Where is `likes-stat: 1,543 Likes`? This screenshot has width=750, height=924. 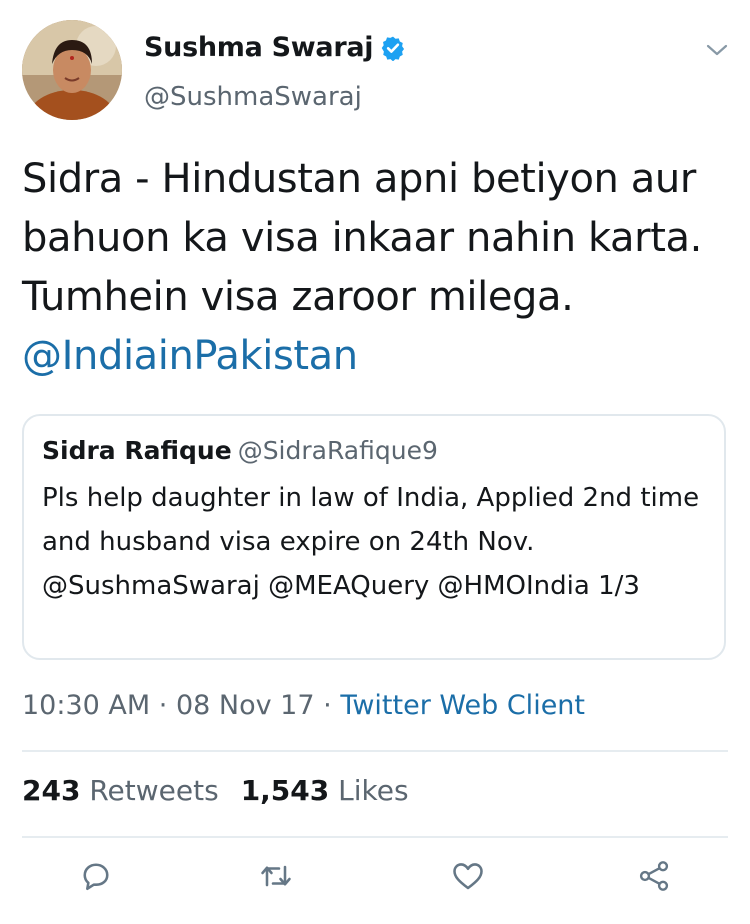
likes-stat: 1,543 Likes is located at coordinates (325, 790).